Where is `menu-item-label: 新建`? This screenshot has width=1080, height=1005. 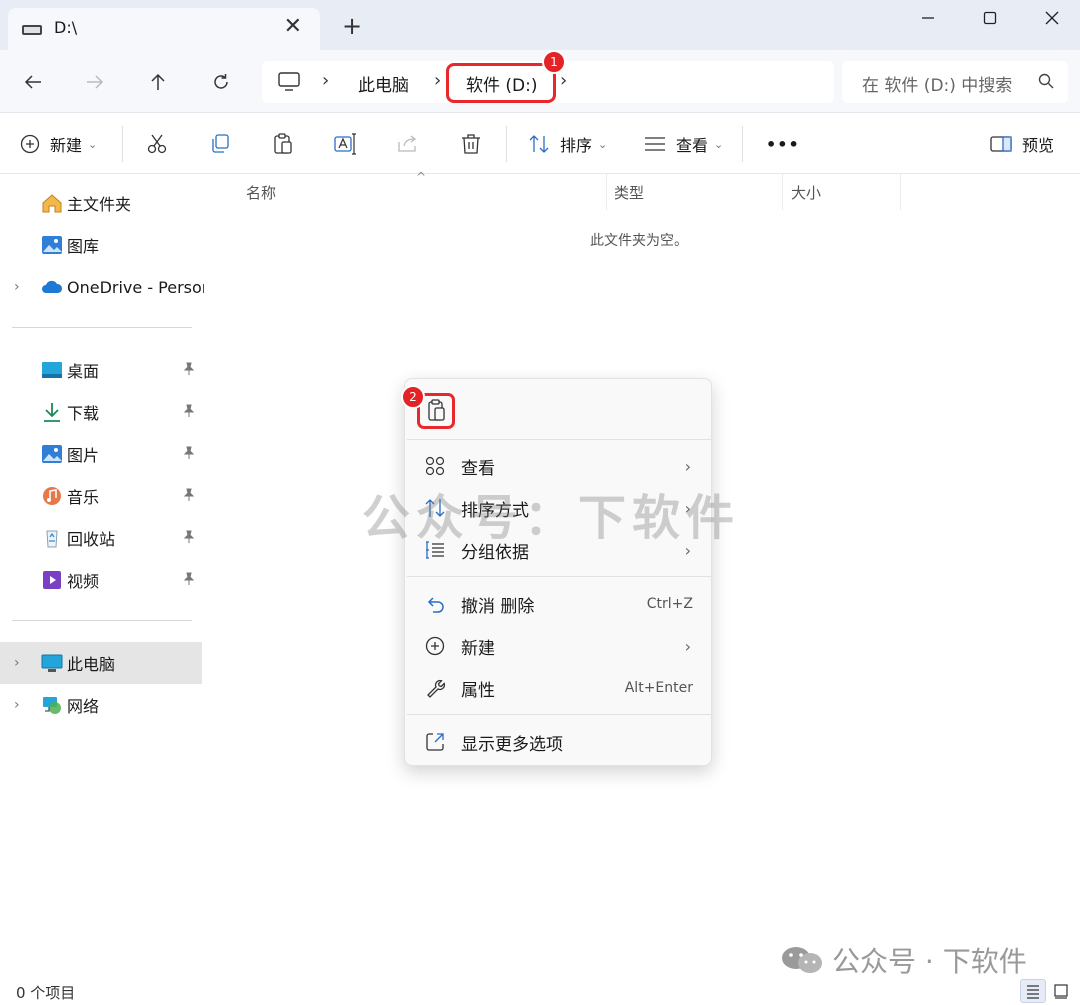
menu-item-label: 新建 is located at coordinates (478, 648).